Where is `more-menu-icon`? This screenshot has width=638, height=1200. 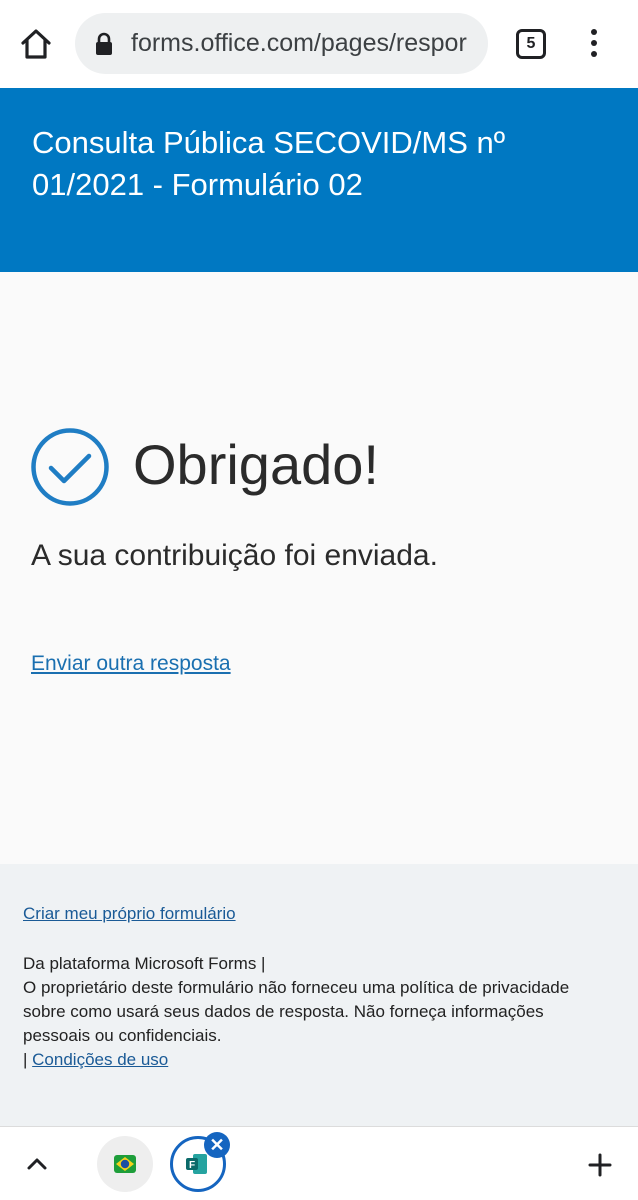 more-menu-icon is located at coordinates (594, 44).